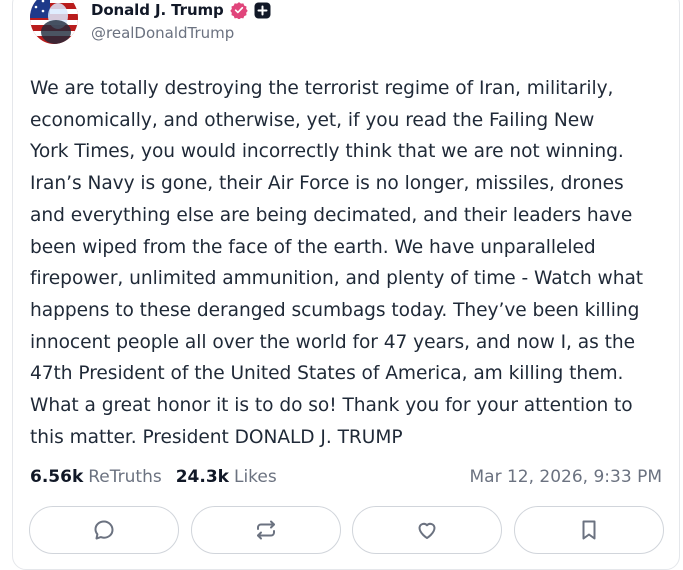  What do you see at coordinates (255, 477) in the screenshot?
I see `likes-label: Likes` at bounding box center [255, 477].